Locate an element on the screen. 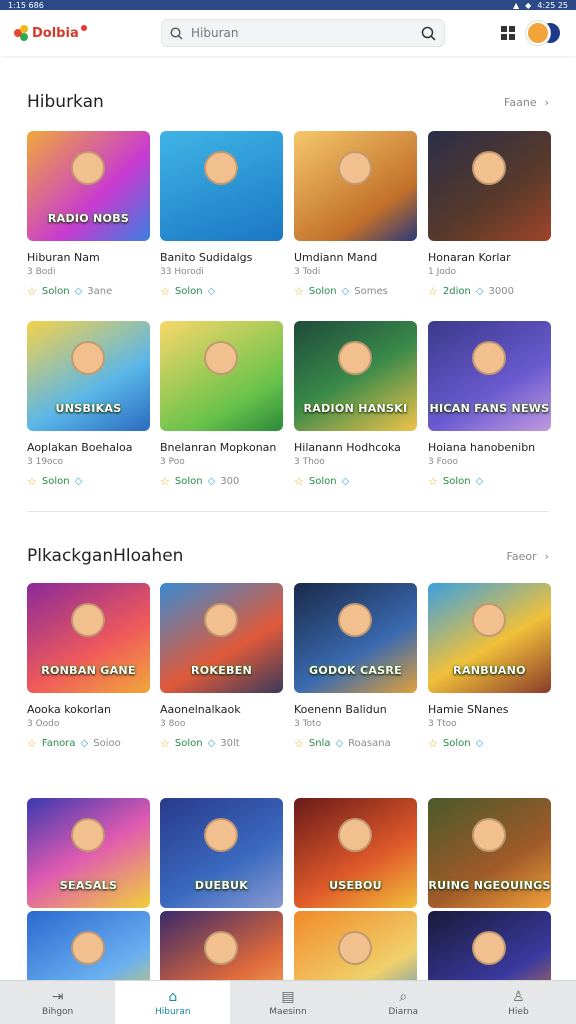 The height and width of the screenshot is (1024, 576). play-count: 3 Fooo is located at coordinates (443, 462).